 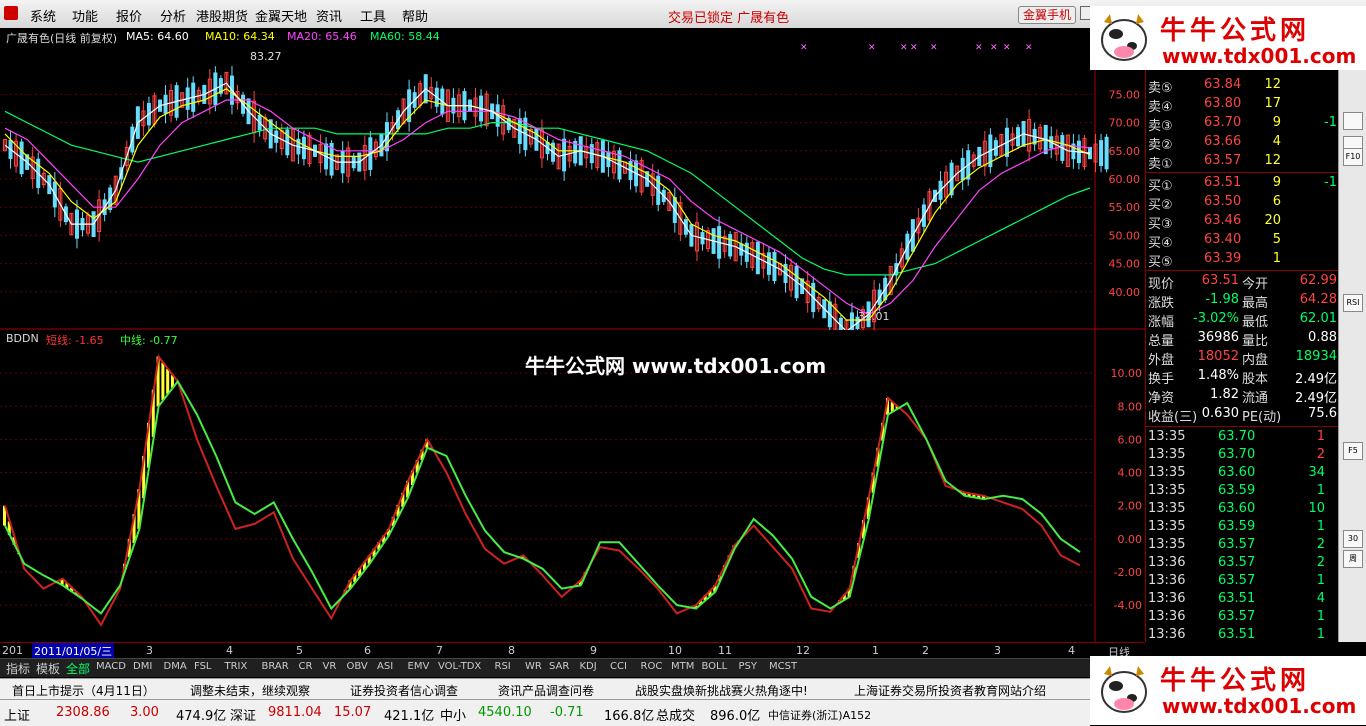 I want to click on tab-fsl: FSL, so click(x=203, y=666).